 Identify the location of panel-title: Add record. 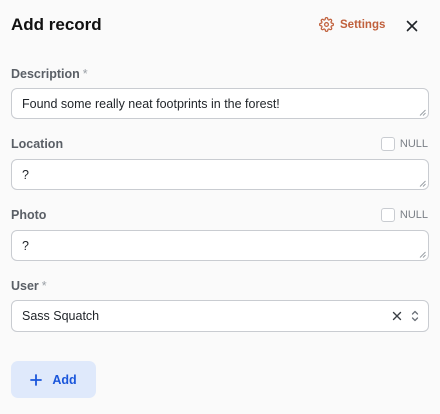
(56, 24).